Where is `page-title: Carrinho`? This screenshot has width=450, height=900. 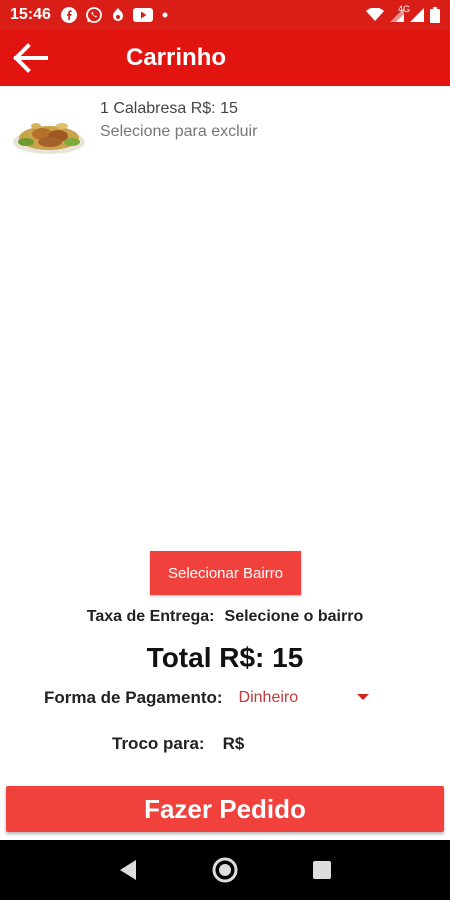 page-title: Carrinho is located at coordinates (176, 57).